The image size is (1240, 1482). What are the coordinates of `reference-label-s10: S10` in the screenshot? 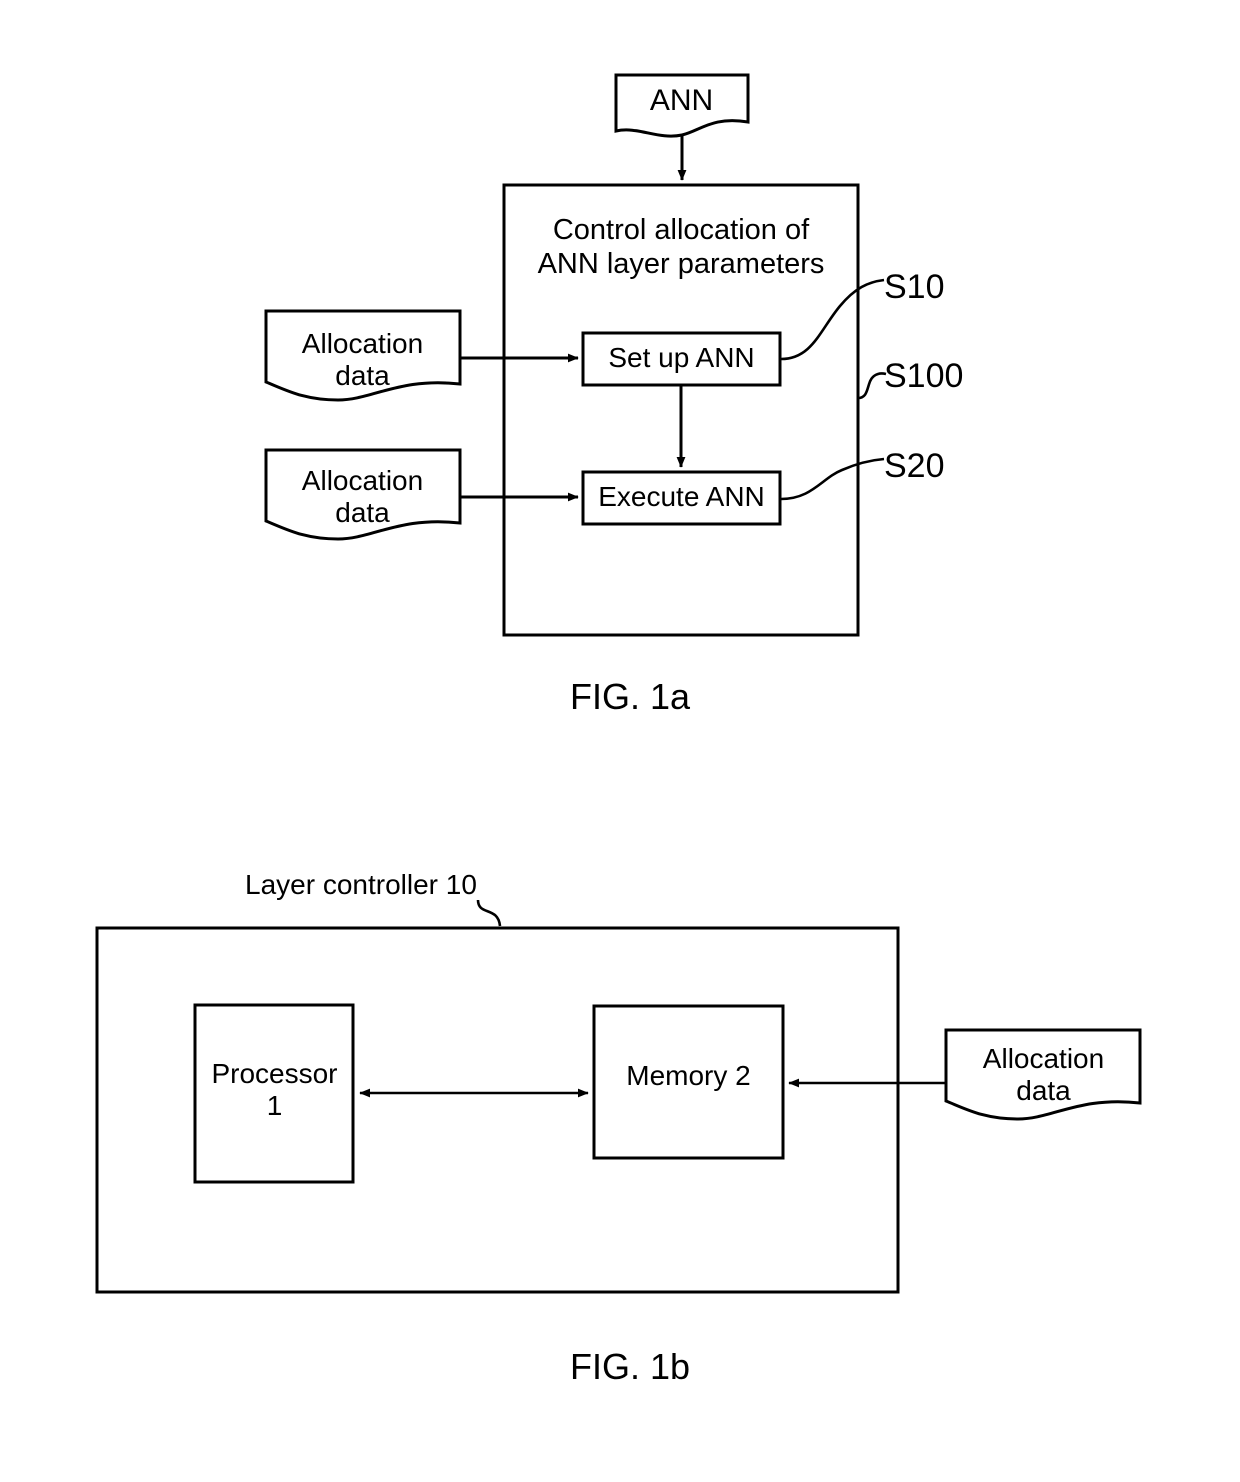 It's located at (914, 287).